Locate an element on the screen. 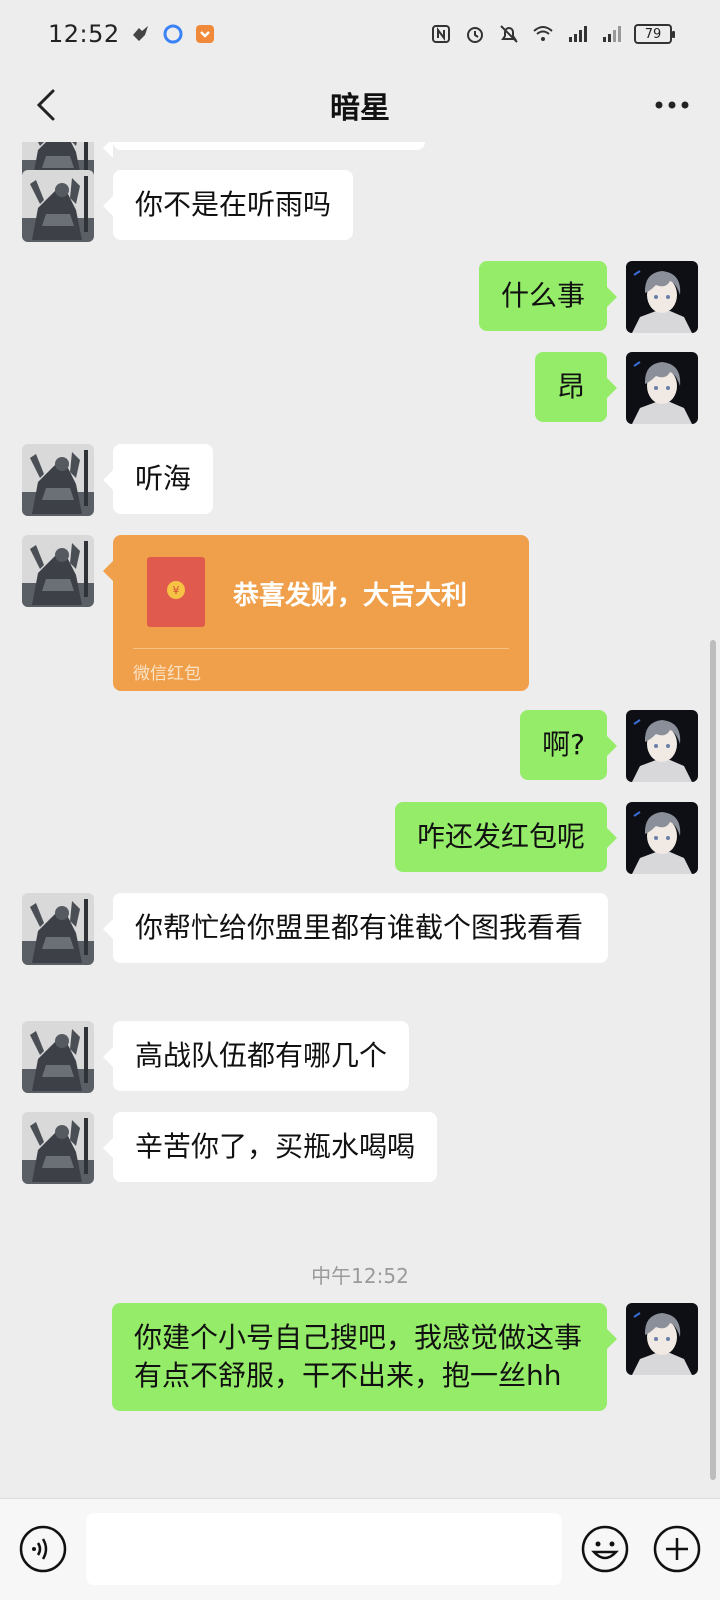 The image size is (720, 1600). message-bubble: 你不是在听雨吗 is located at coordinates (228, 205).